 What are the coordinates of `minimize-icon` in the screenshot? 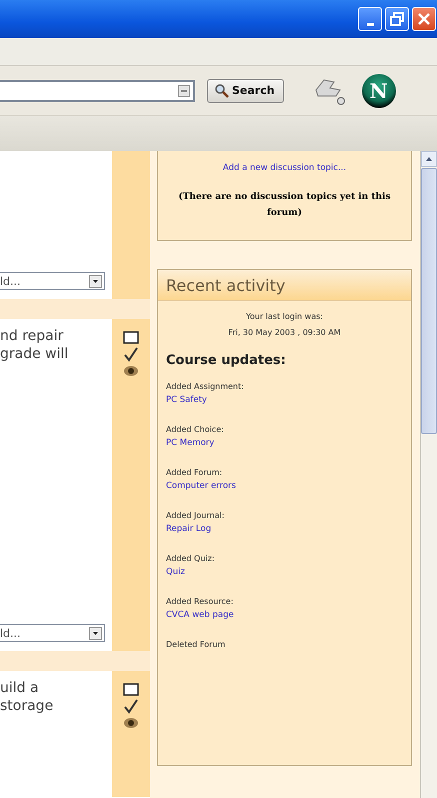 It's located at (370, 24).